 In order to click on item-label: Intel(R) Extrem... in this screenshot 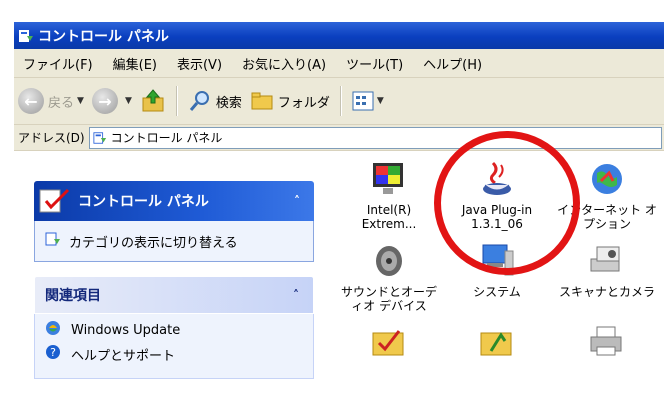, I will do `click(389, 217)`.